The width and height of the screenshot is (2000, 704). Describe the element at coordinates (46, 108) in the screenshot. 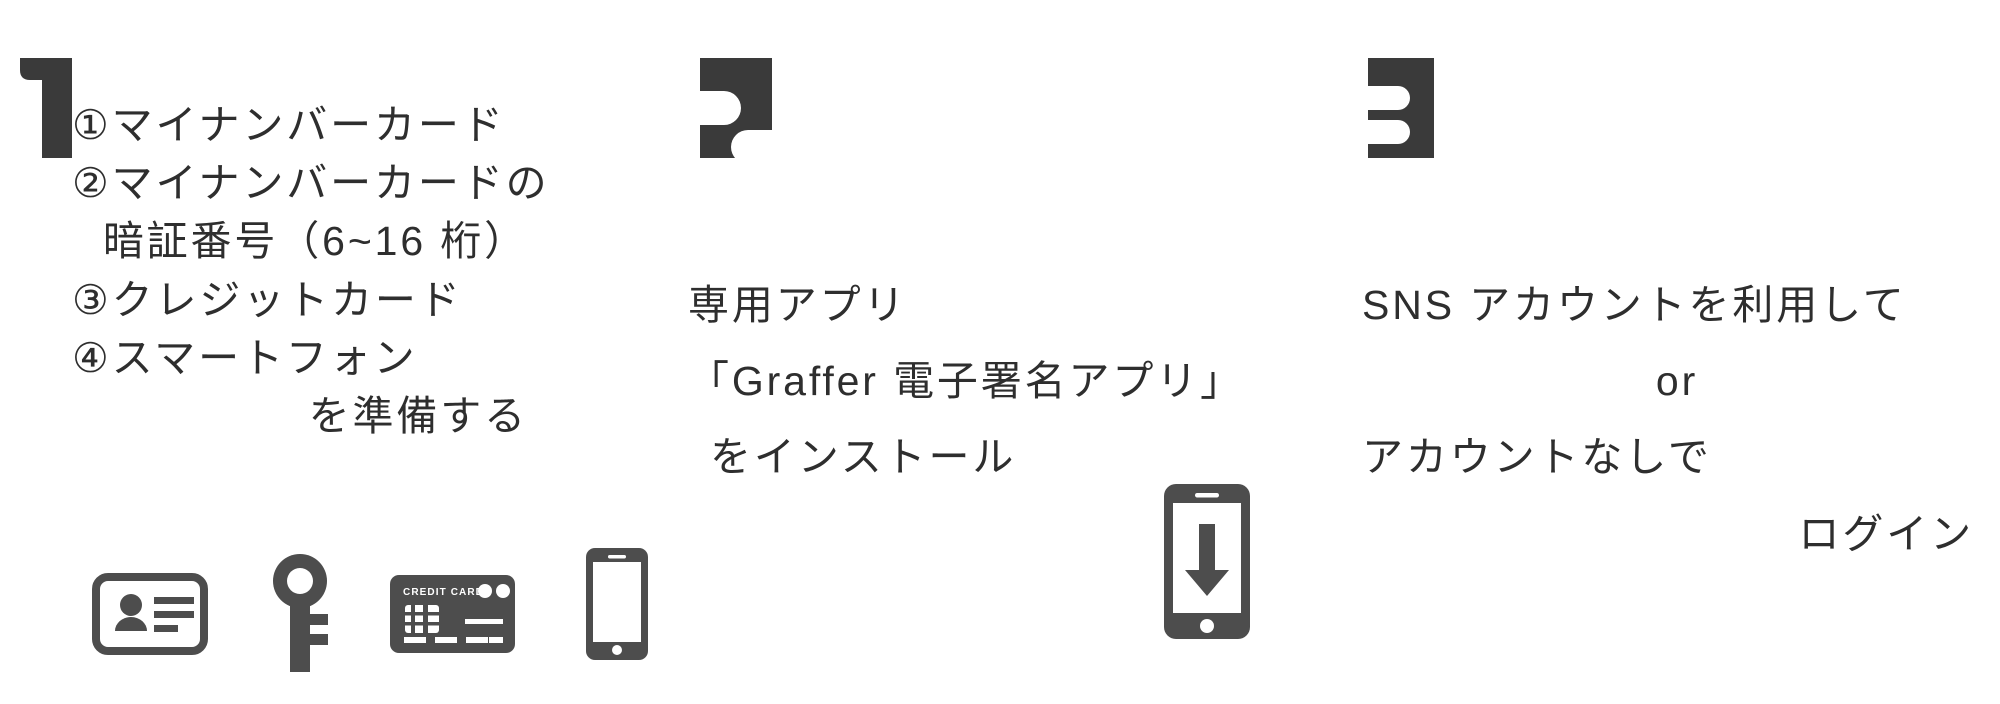

I see `step-1-block-glyph` at that location.